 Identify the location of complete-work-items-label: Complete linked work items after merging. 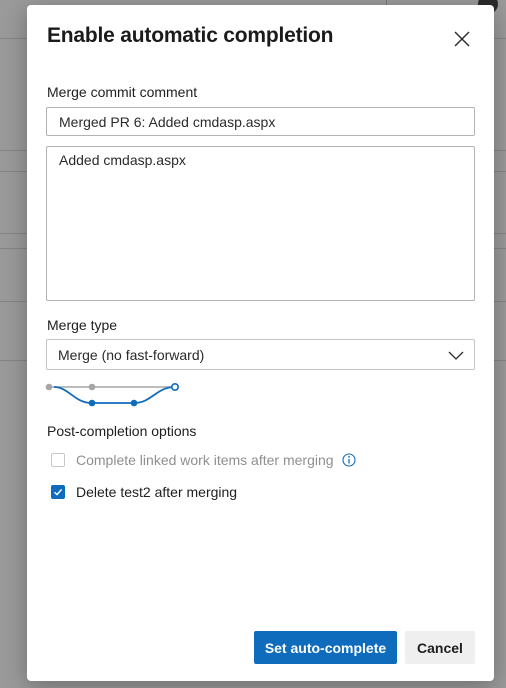
(205, 460).